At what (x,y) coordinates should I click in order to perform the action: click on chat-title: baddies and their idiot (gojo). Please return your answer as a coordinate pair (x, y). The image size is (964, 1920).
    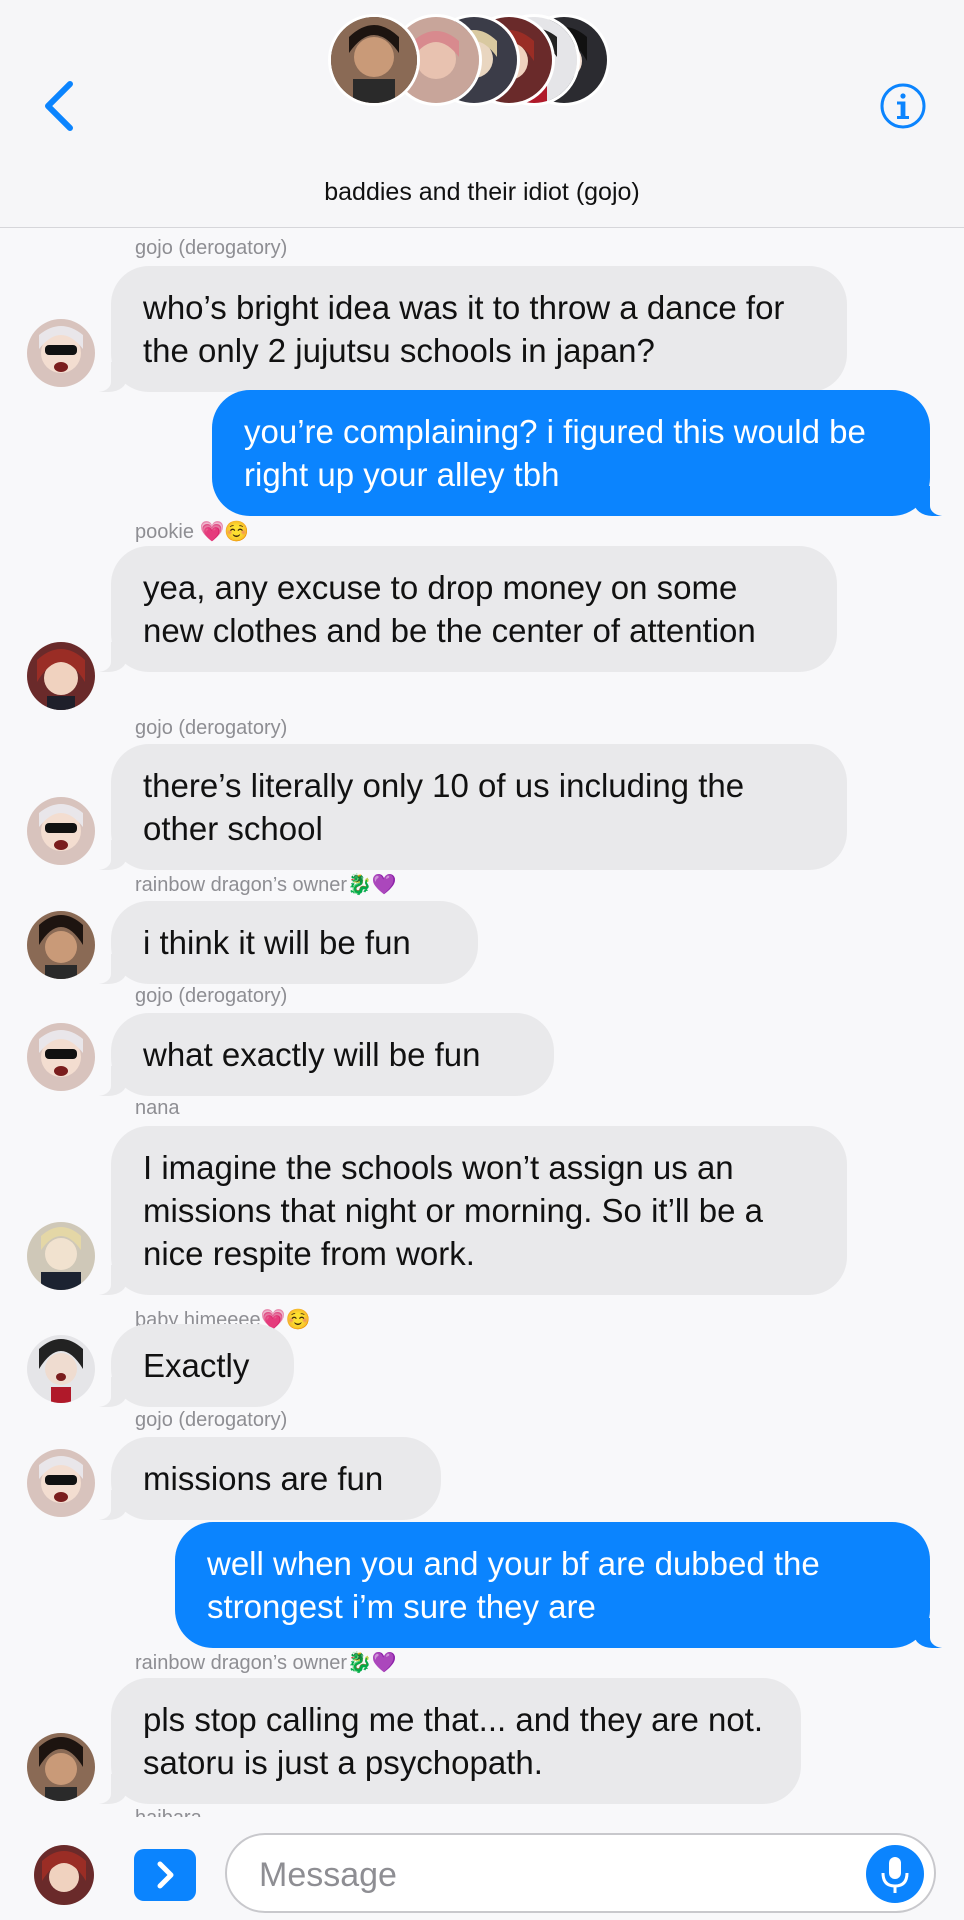
    Looking at the image, I should click on (482, 192).